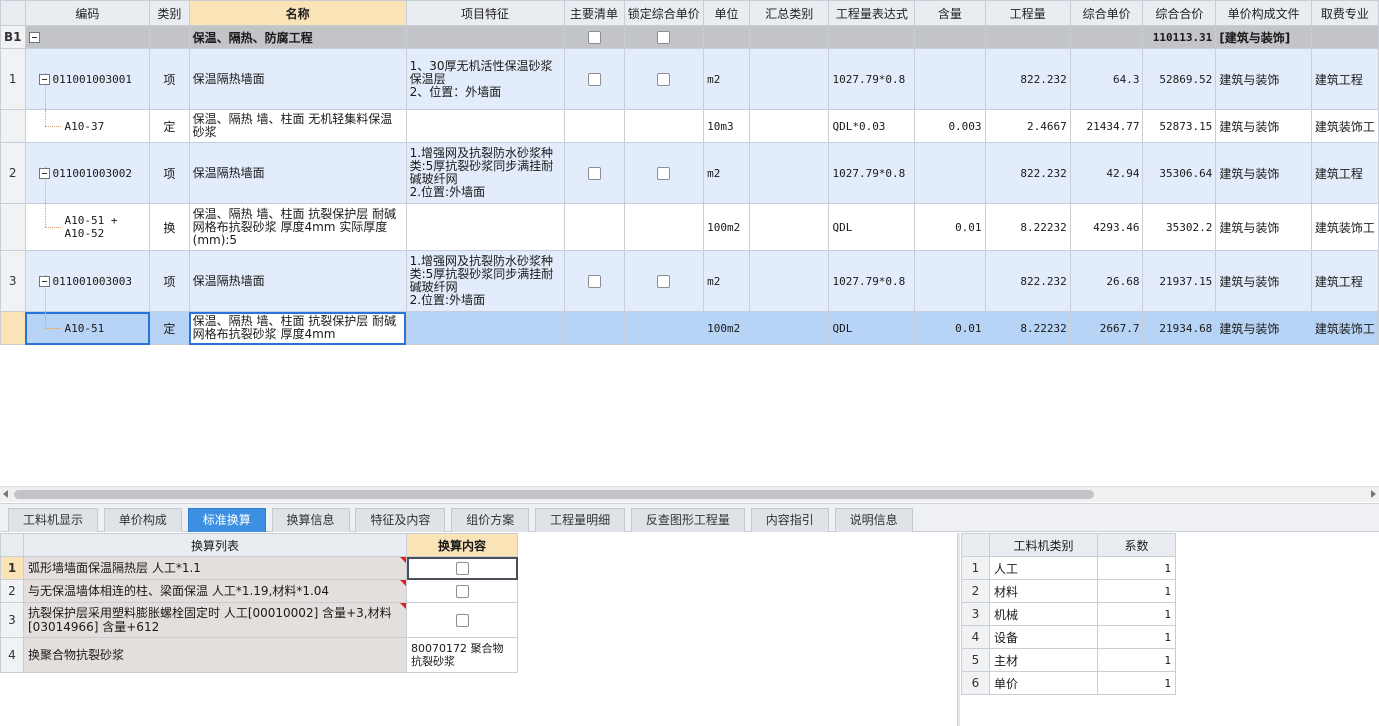 This screenshot has width=1379, height=726. Describe the element at coordinates (485, 79) in the screenshot. I see `item-feature: 1、30厚无机活性保温砂浆保温层 2、位置：外墙面` at that location.